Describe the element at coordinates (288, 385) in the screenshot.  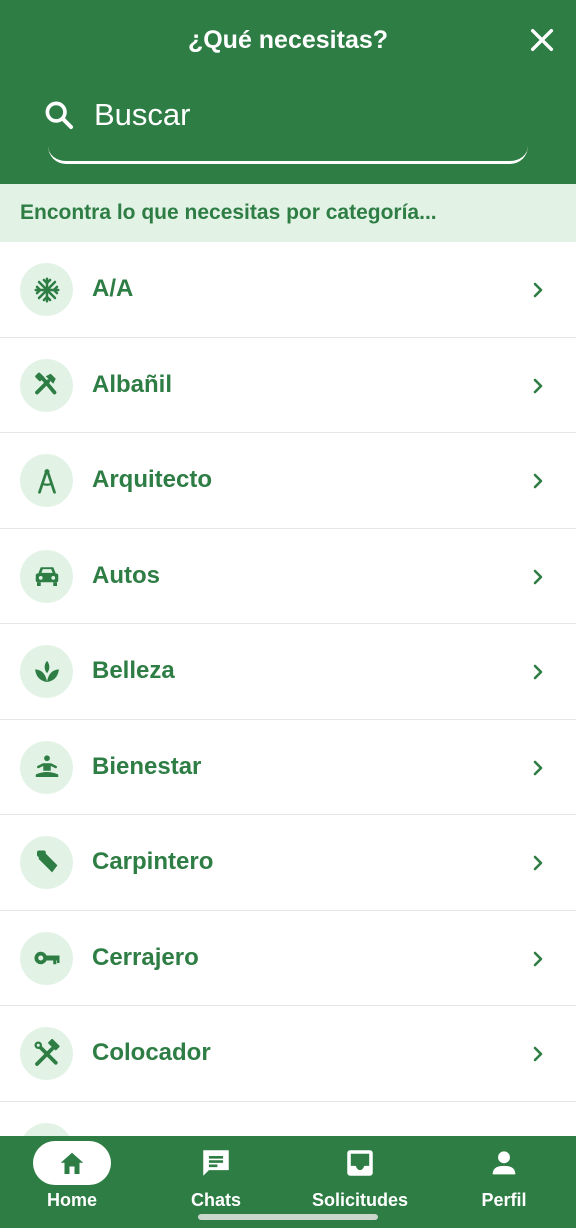
I see `category-item-albanil: Albañil` at that location.